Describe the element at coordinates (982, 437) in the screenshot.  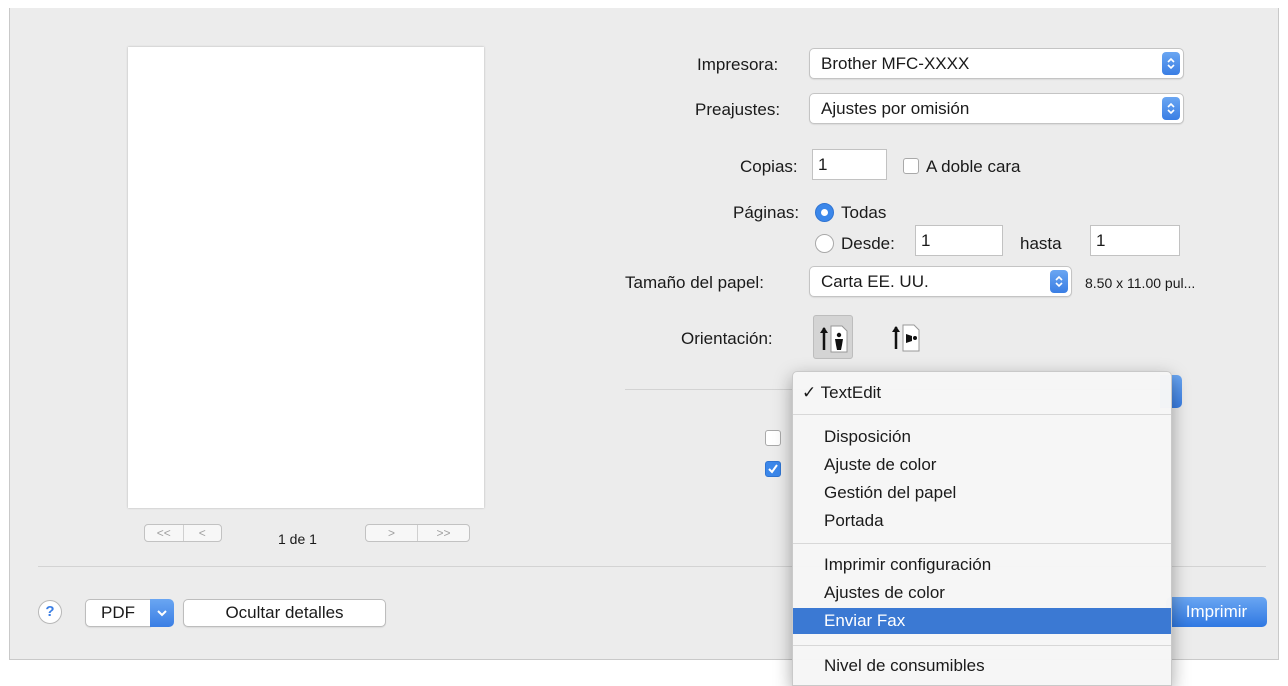
I see `menu-item-layout: Disposición` at that location.